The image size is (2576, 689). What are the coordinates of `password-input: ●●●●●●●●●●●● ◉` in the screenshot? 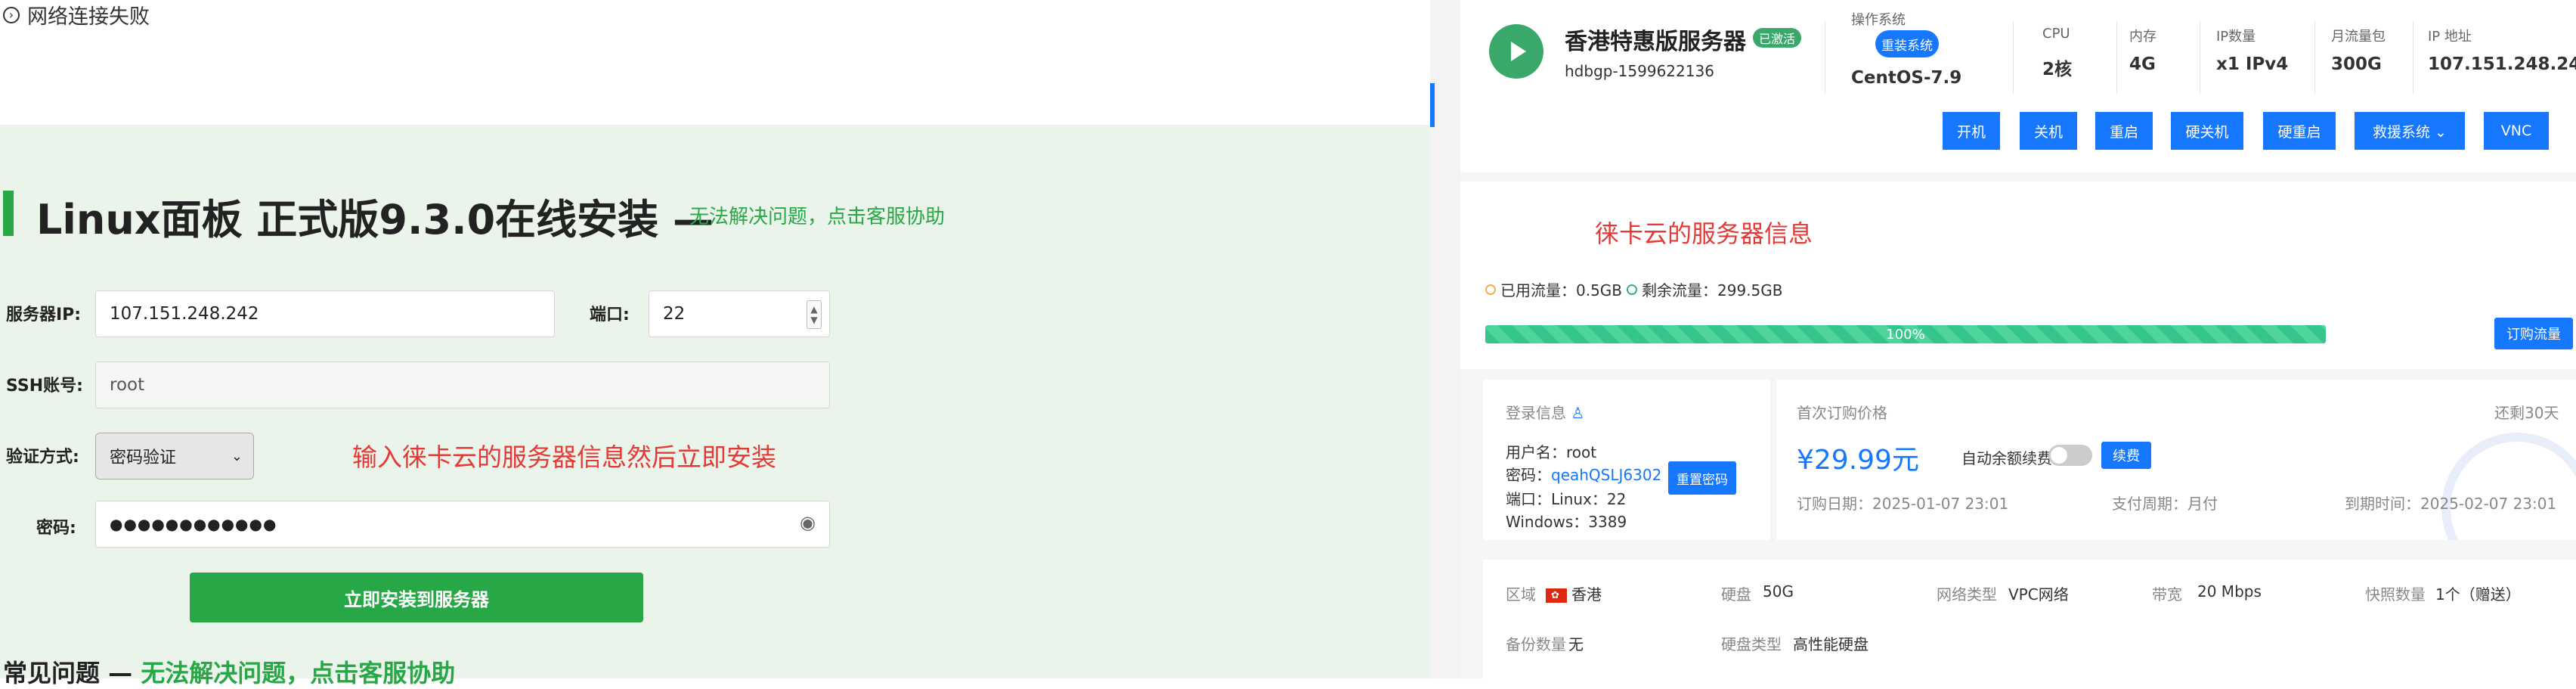 It's located at (462, 524).